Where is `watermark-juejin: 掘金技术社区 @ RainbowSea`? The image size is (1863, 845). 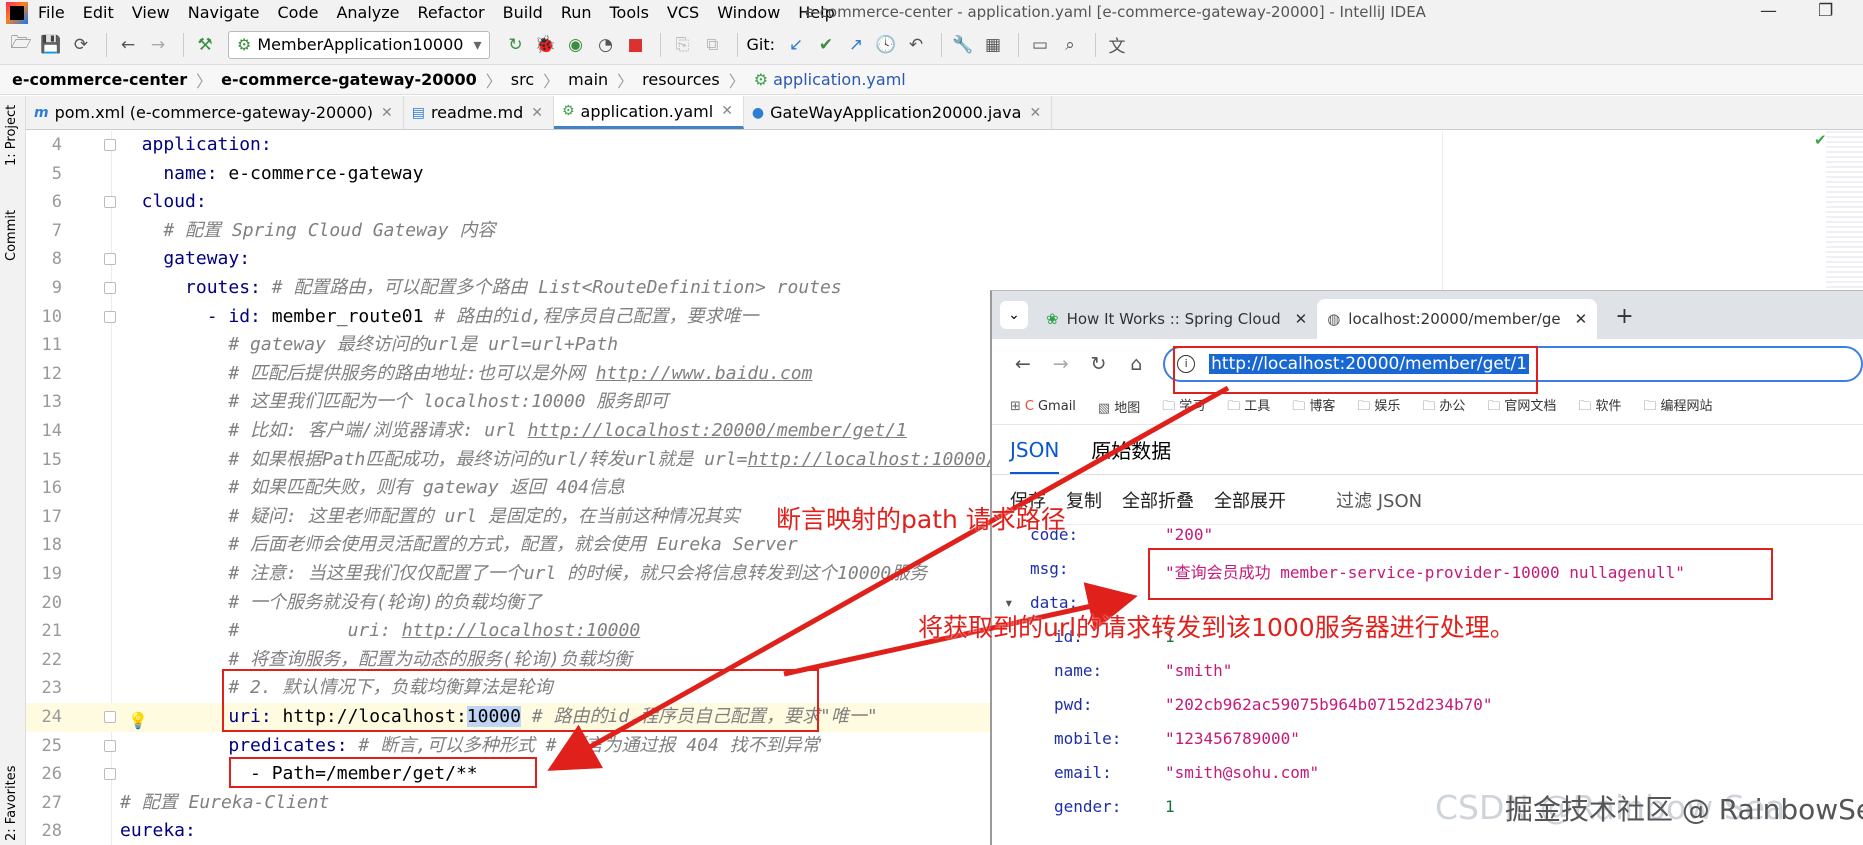
watermark-juejin: 掘金技术社区 @ RainbowSea is located at coordinates (1684, 809).